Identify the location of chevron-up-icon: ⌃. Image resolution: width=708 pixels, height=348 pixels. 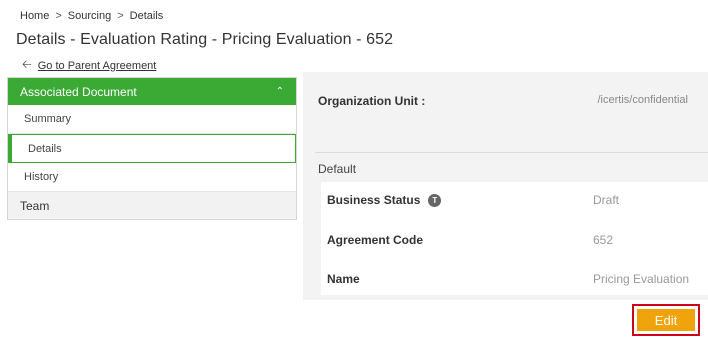
(280, 91).